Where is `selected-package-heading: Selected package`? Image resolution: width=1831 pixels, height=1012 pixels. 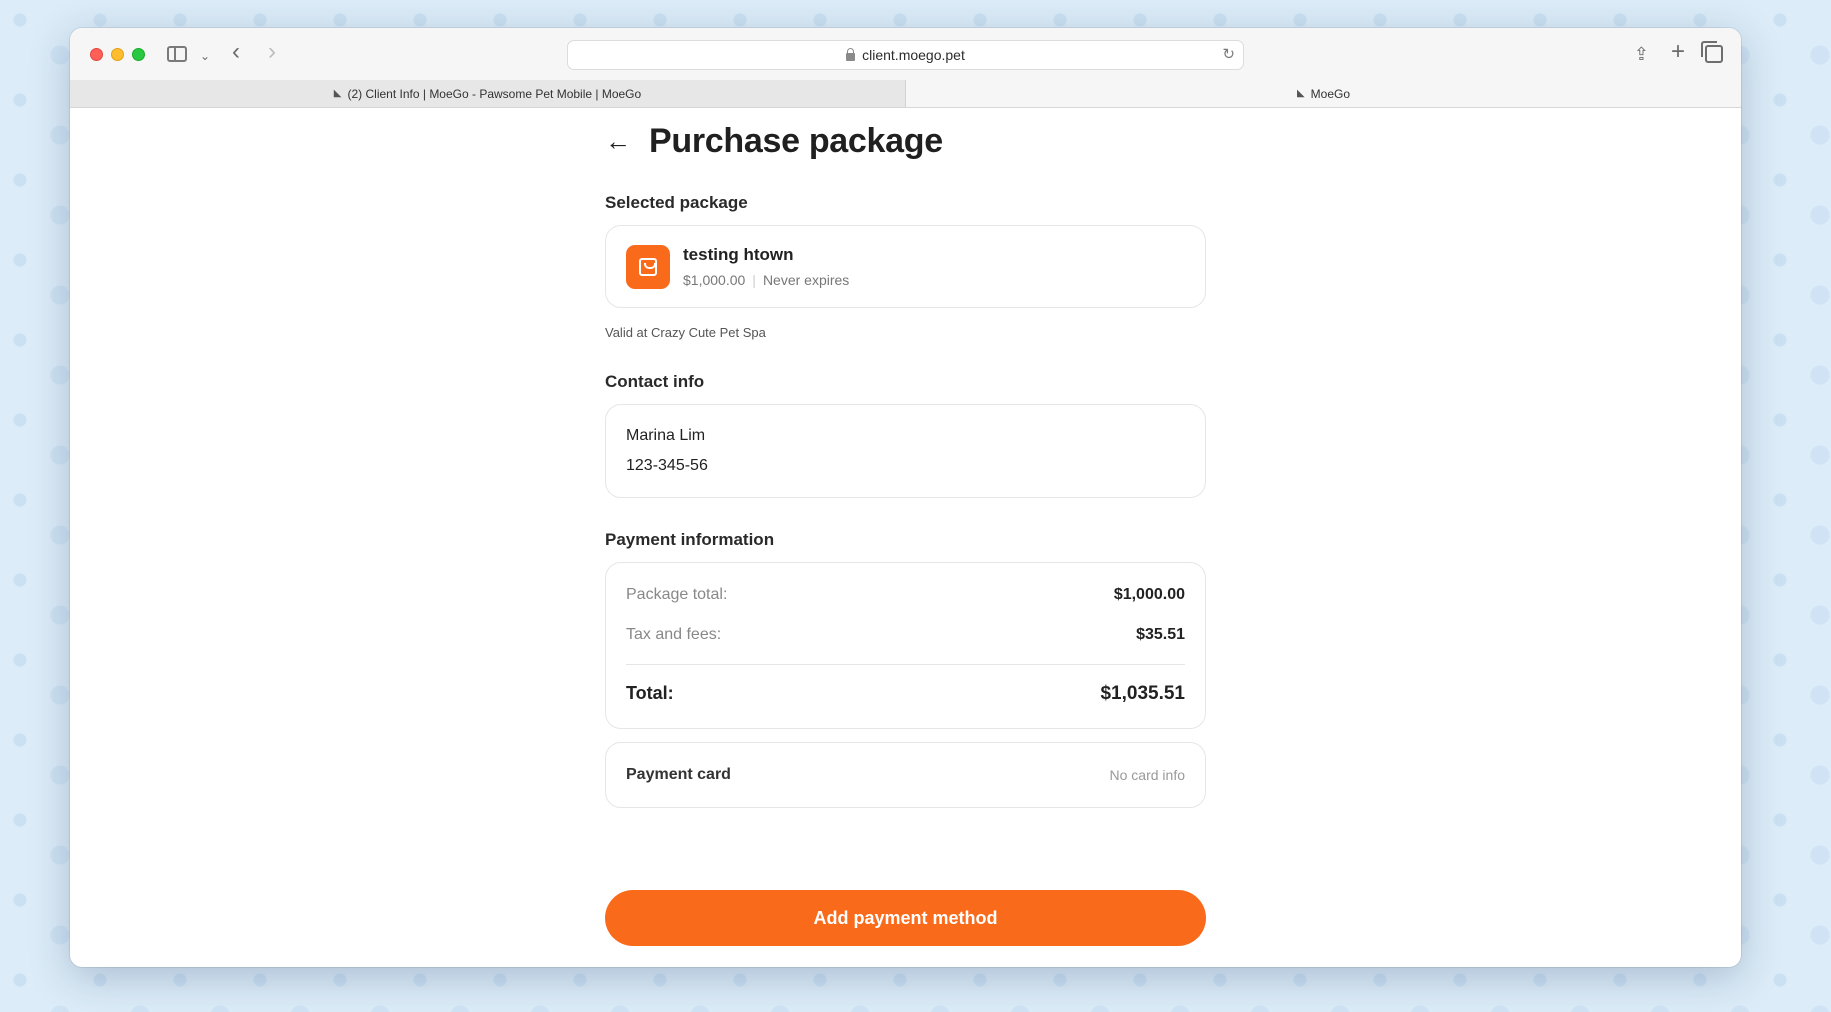 selected-package-heading: Selected package is located at coordinates (676, 202).